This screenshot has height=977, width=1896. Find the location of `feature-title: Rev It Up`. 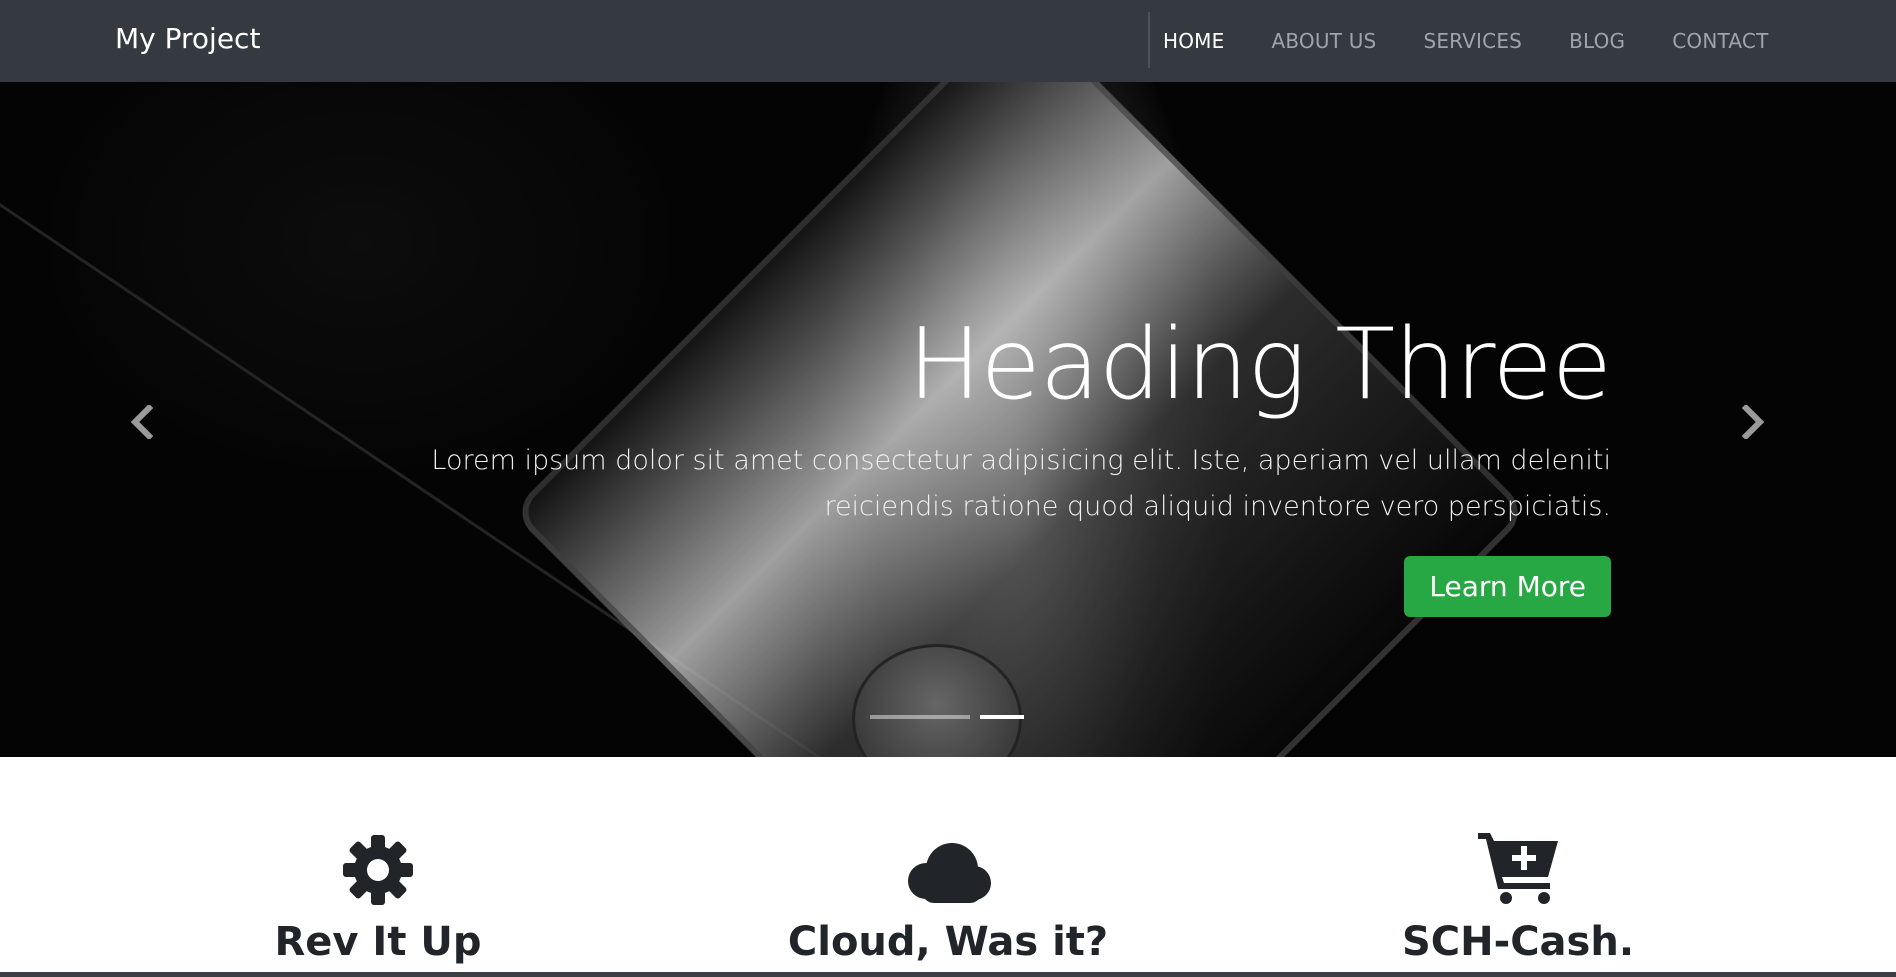

feature-title: Rev It Up is located at coordinates (378, 942).